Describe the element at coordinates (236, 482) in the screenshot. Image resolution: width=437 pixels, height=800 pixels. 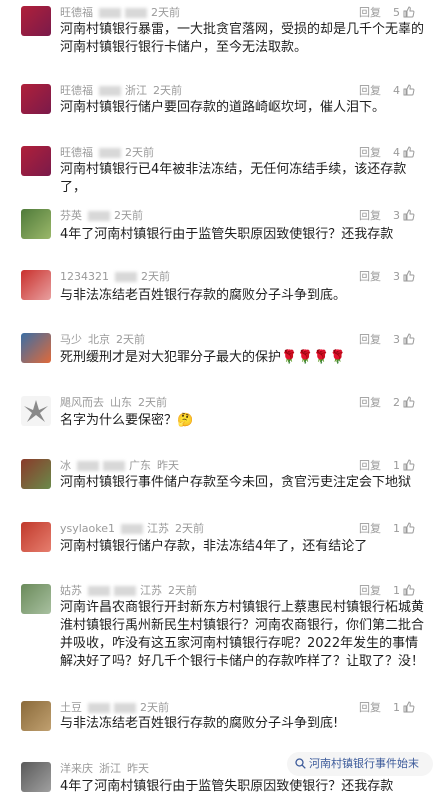
I see `comment-text: 河南村镇银行事件储户存款至今未回，贪官污吏注定会下地狱` at that location.